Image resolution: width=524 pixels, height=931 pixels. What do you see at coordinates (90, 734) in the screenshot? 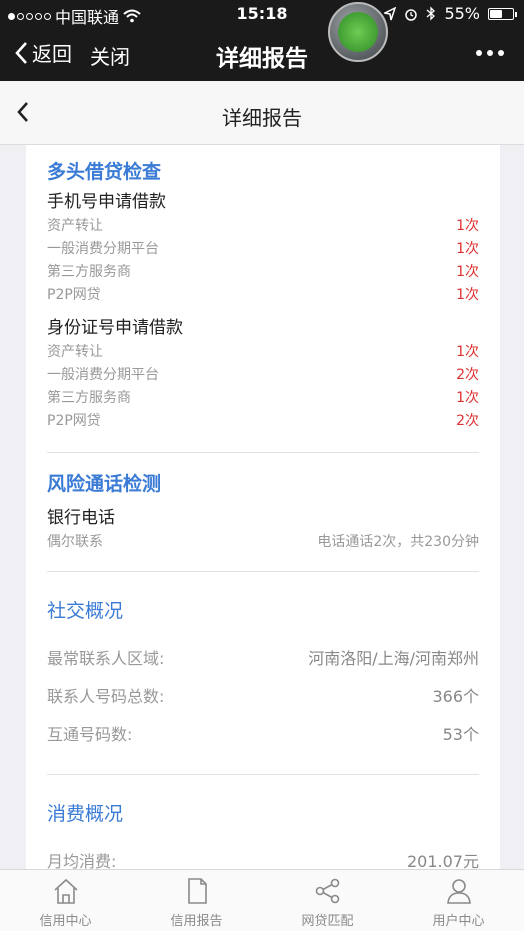
I see `row-label: 互通号码数:` at bounding box center [90, 734].